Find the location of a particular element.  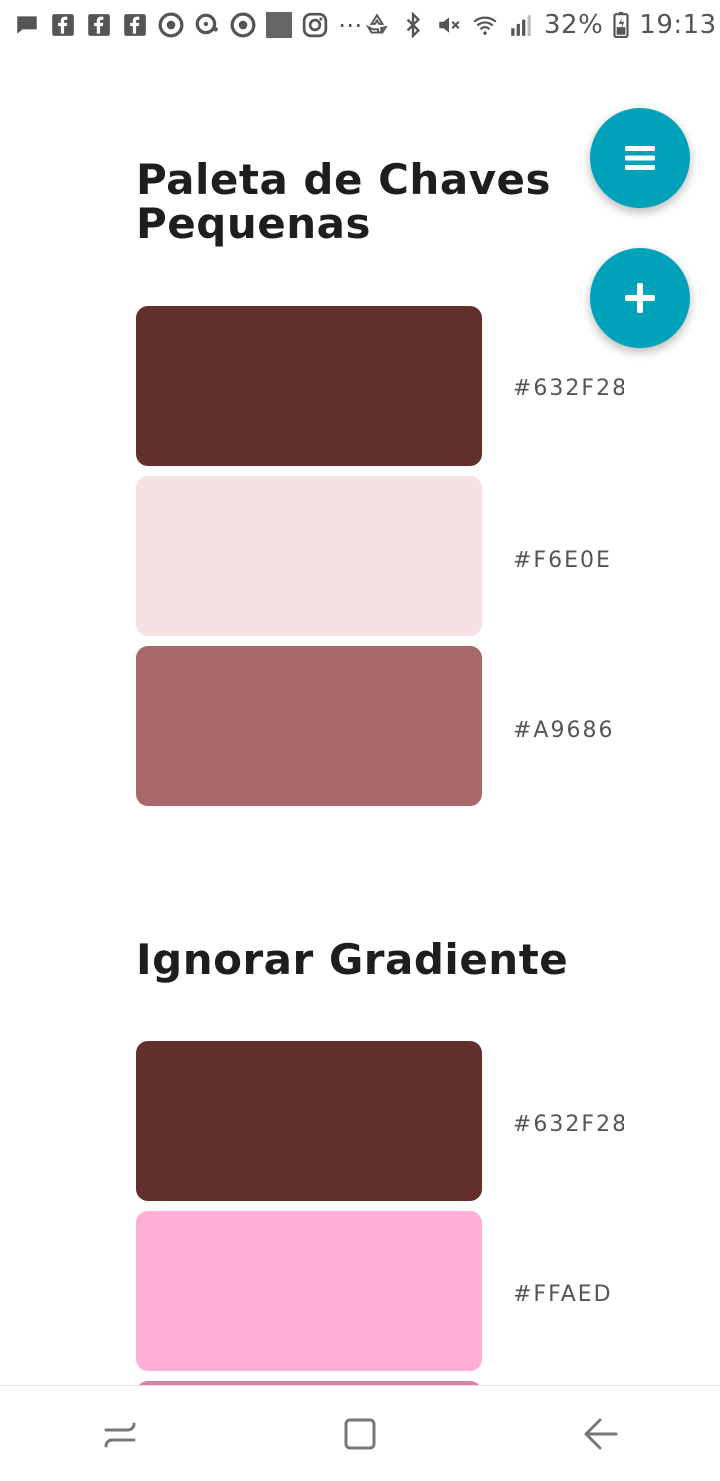

menu-icon is located at coordinates (640, 158).